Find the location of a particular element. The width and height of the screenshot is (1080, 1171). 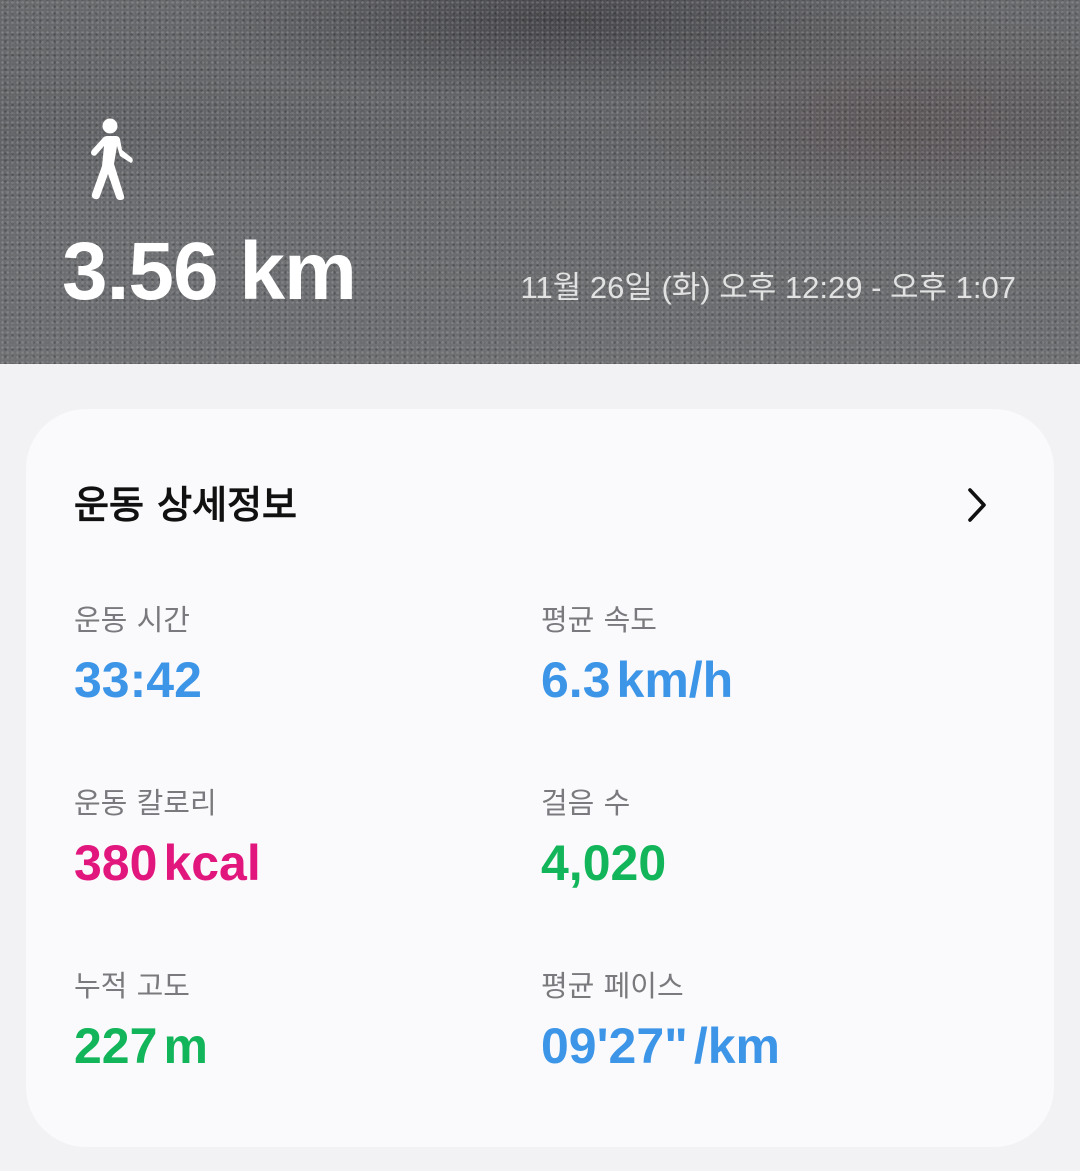

pace-value: 09'27" is located at coordinates (614, 1046).